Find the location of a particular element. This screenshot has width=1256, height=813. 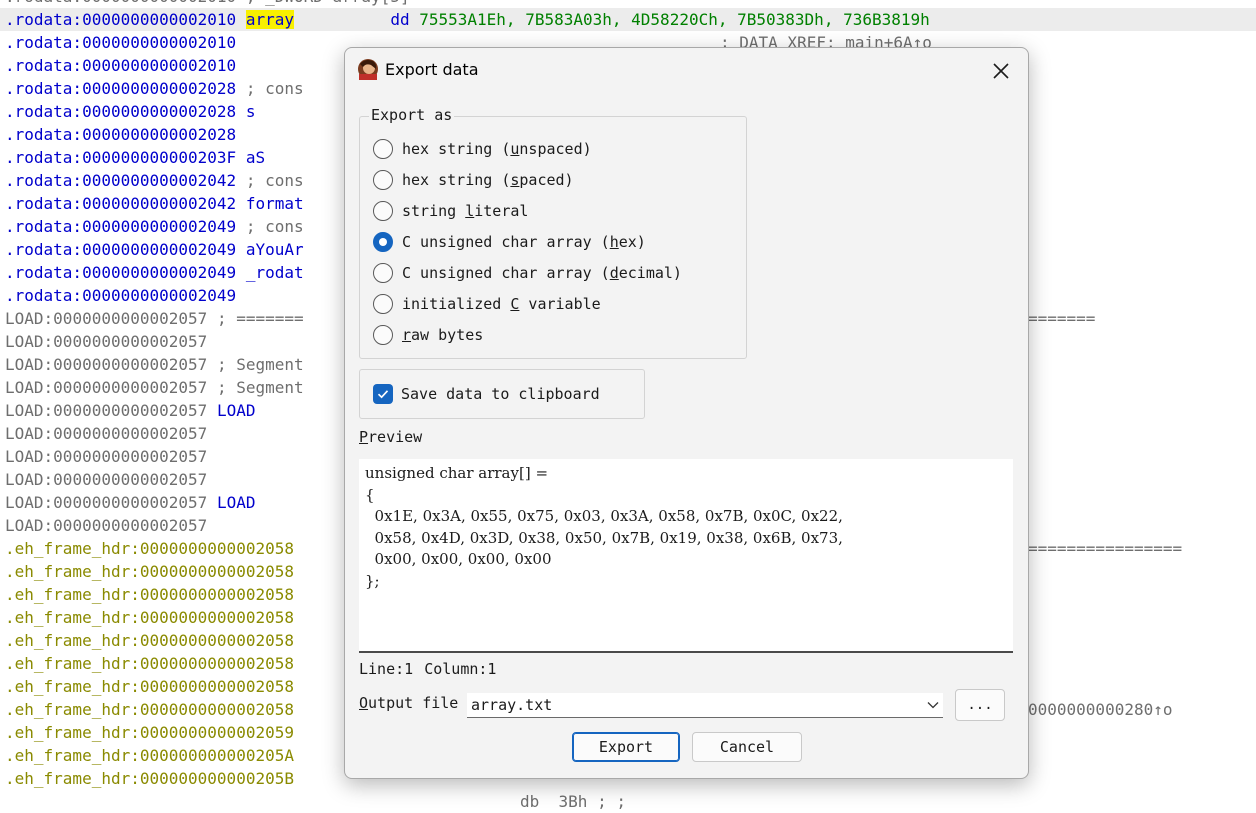

chevron-down-icon is located at coordinates (933, 705).